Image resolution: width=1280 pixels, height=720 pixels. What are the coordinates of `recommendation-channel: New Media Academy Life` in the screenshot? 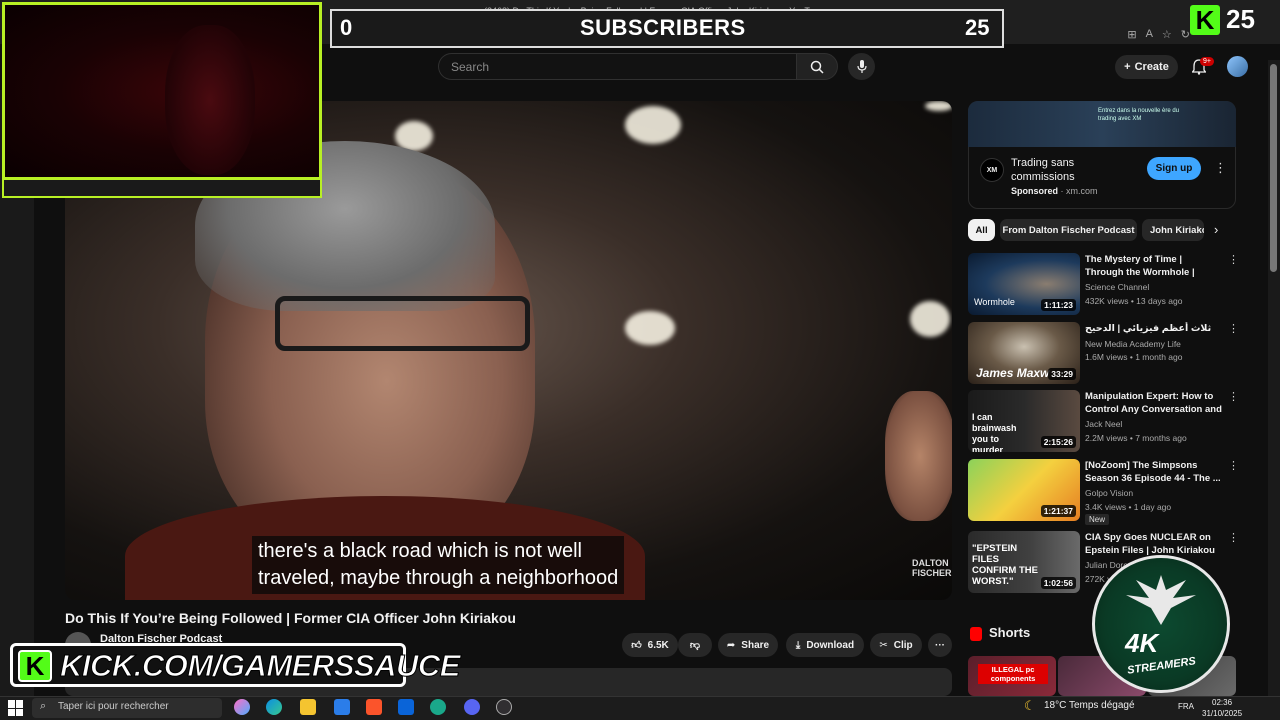 It's located at (1133, 344).